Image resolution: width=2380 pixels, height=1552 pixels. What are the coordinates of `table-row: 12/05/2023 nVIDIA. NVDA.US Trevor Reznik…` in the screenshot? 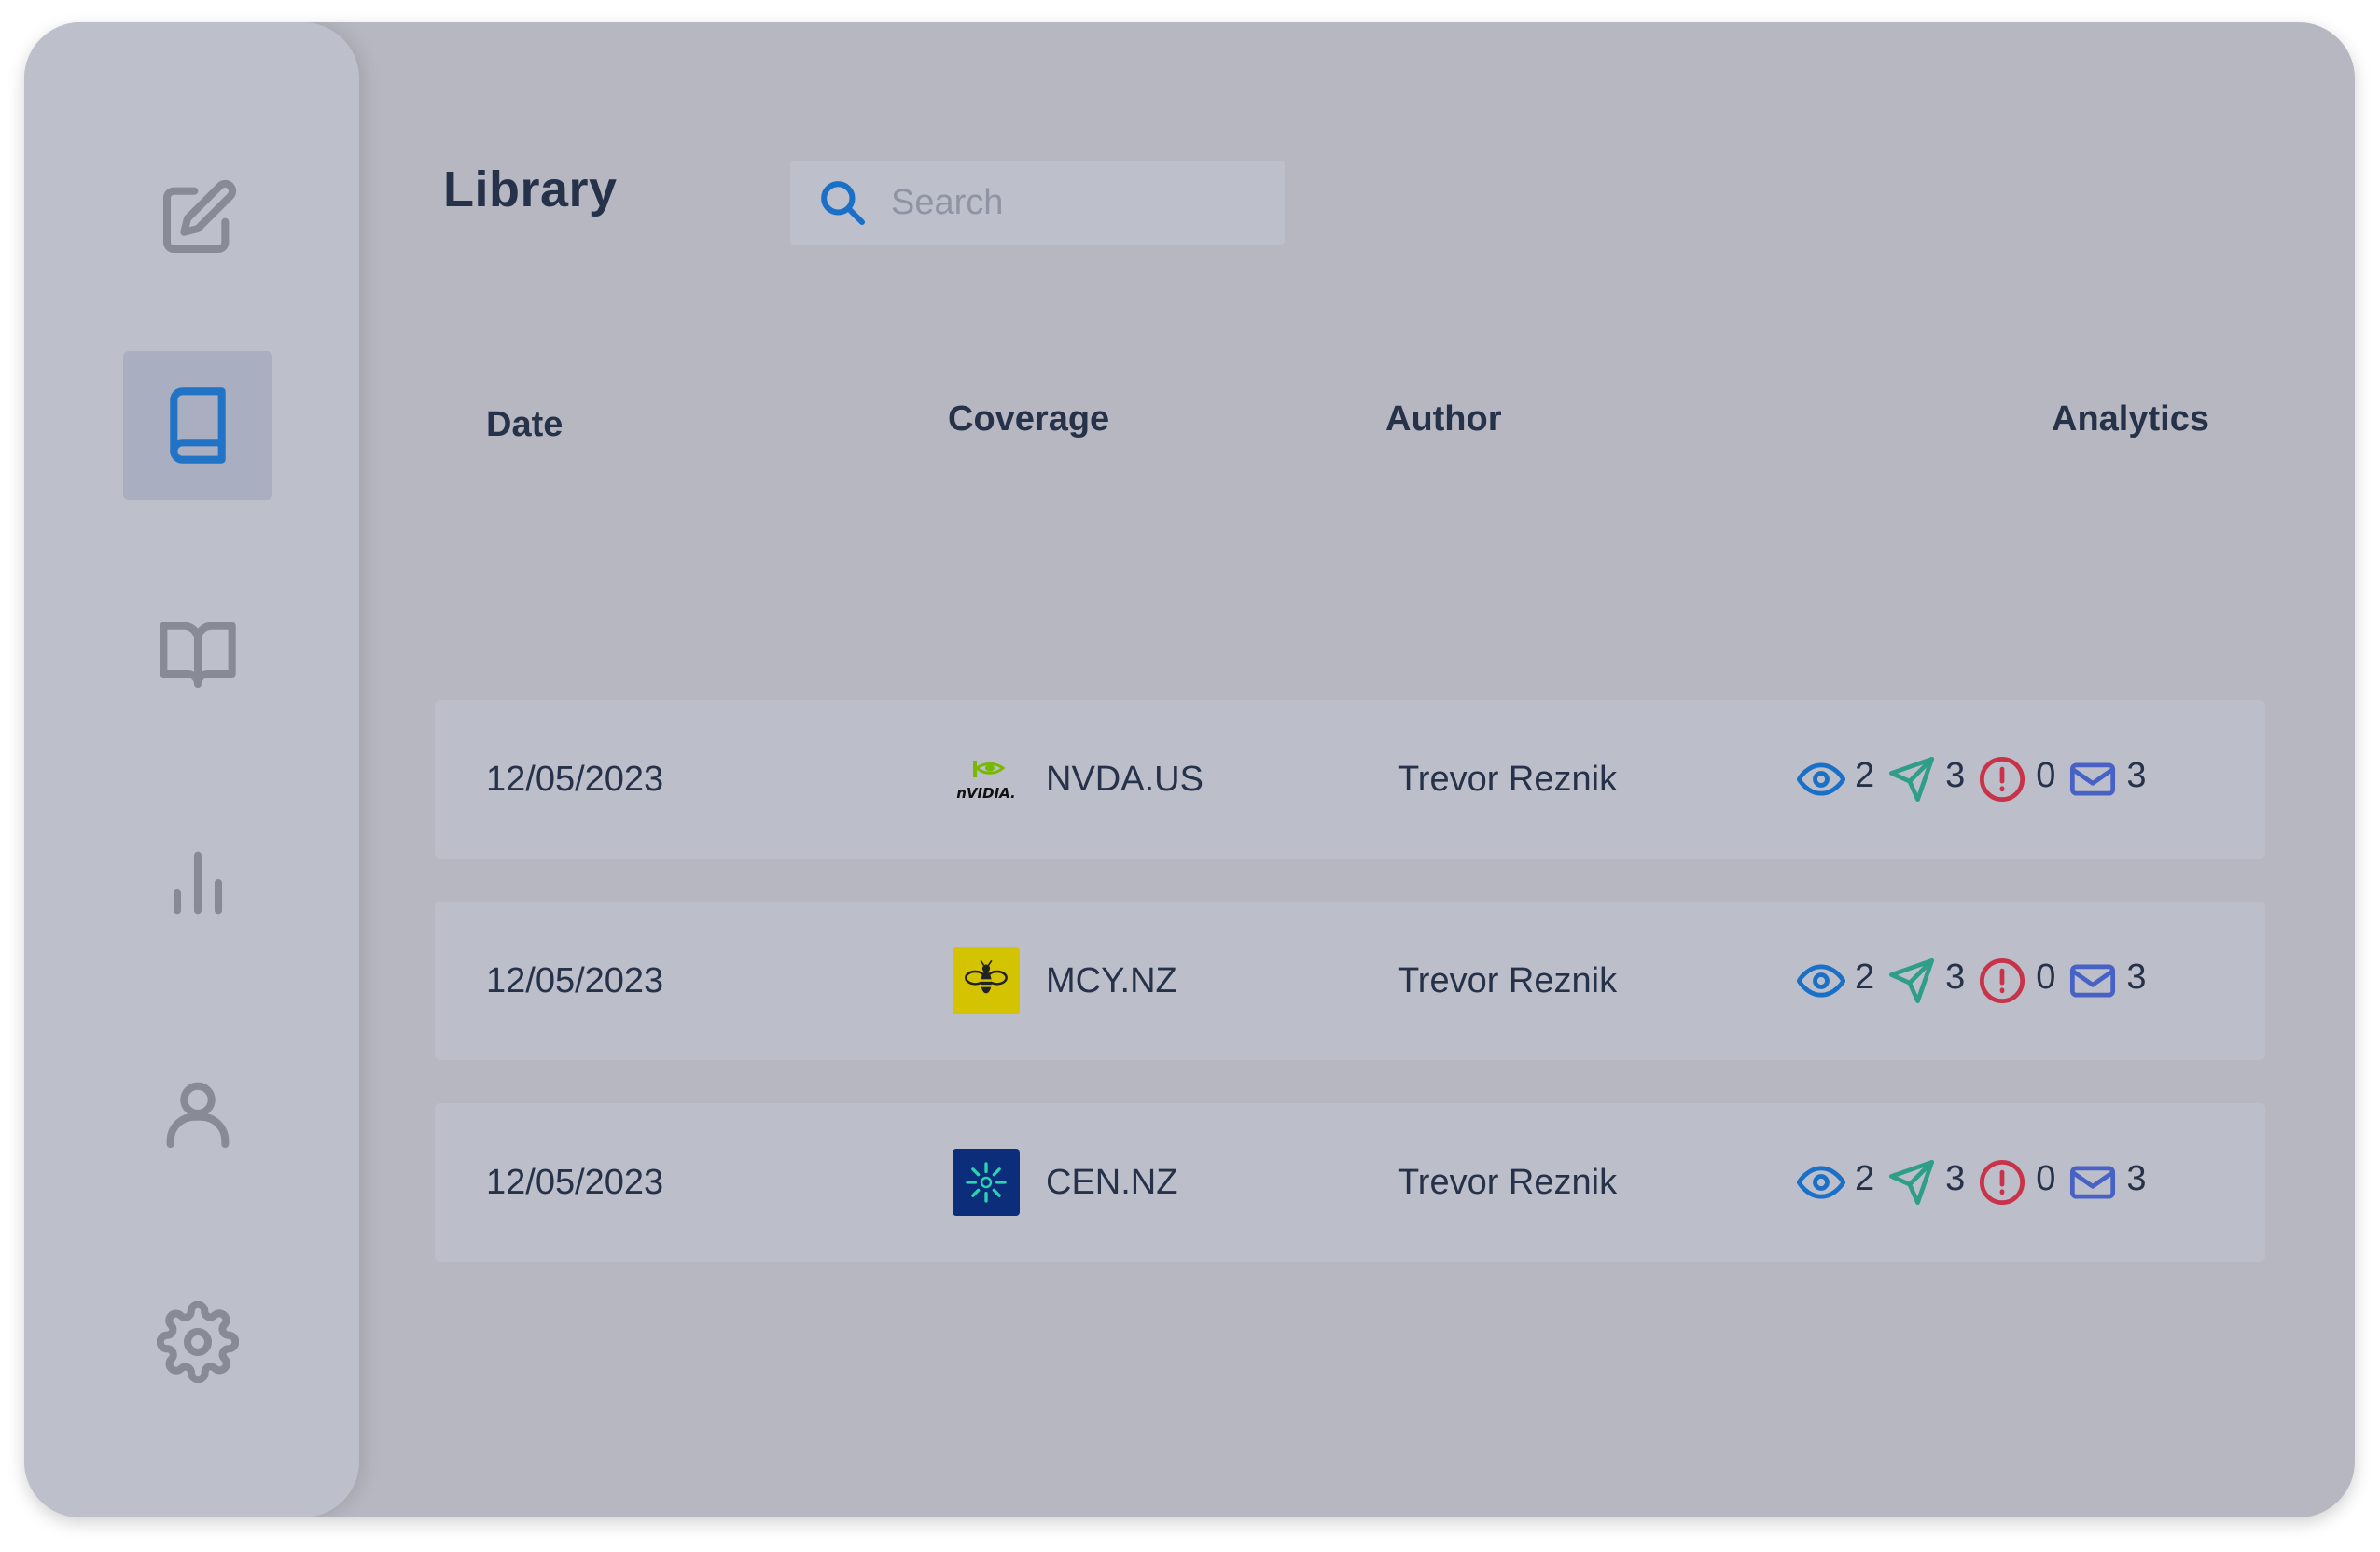 It's located at (1350, 779).